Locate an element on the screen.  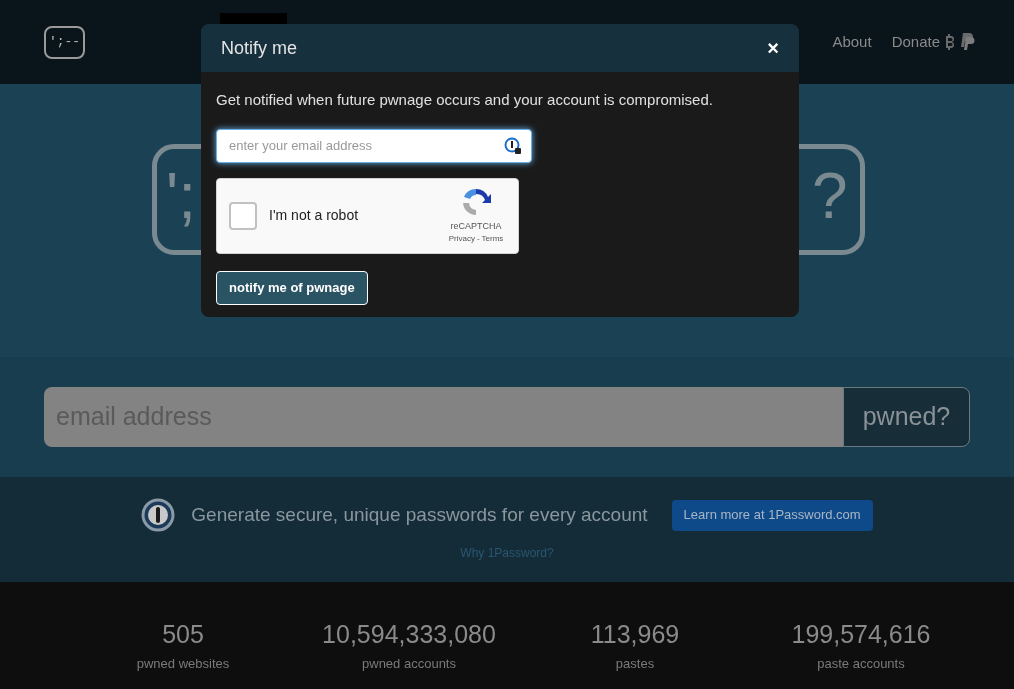
hero-logo-text: ? is located at coordinates (830, 196).